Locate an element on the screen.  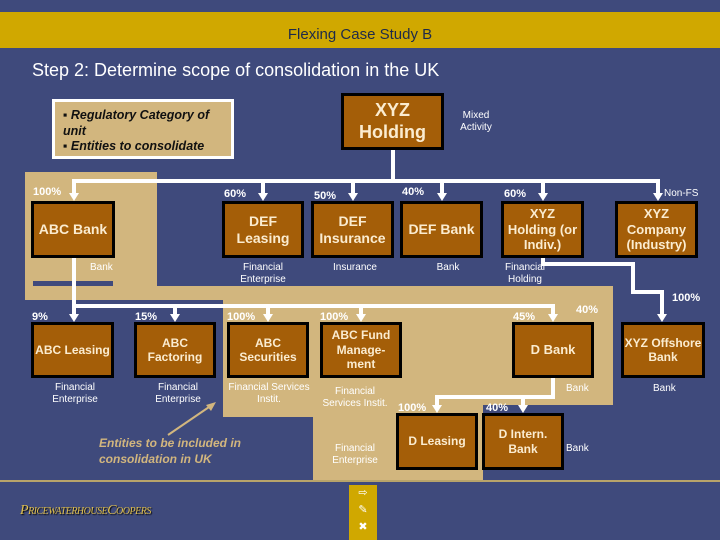
entity-abc-factoring: ABC Factoring is located at coordinates (175, 350).